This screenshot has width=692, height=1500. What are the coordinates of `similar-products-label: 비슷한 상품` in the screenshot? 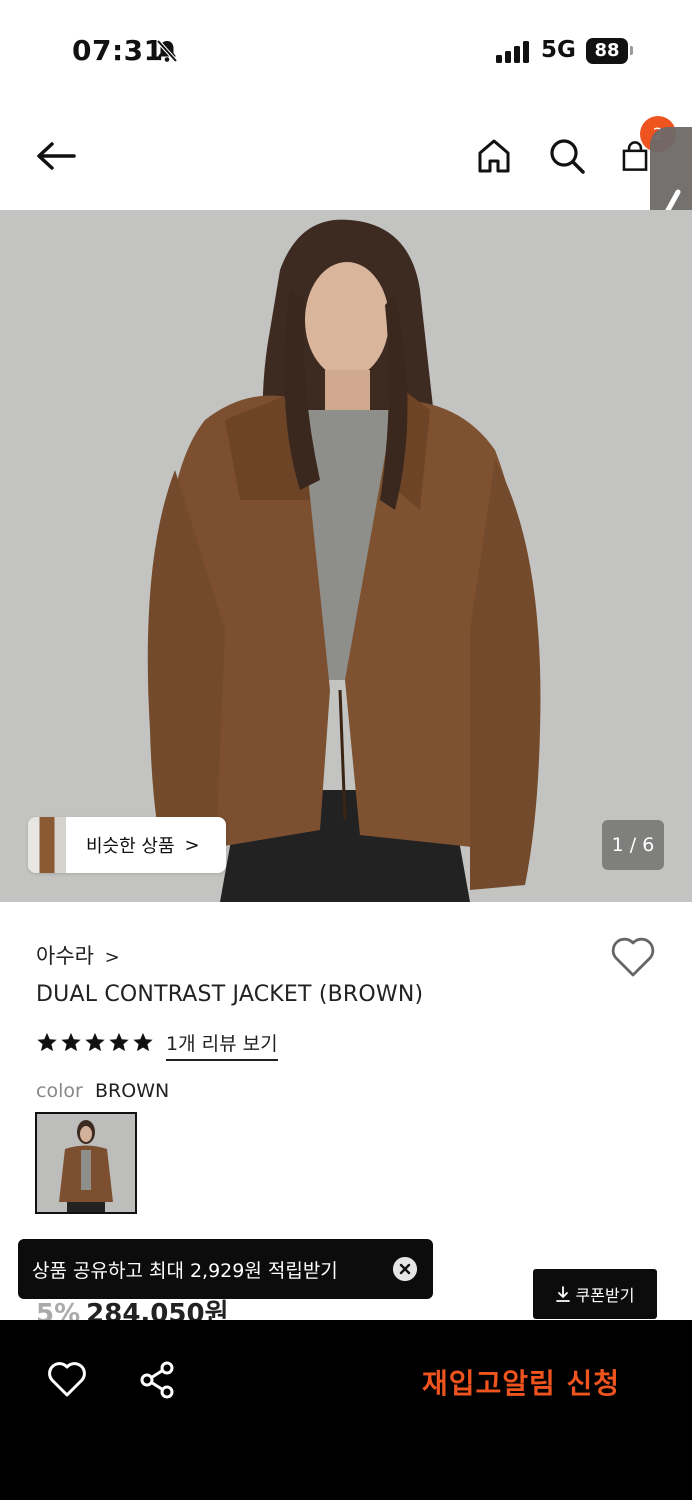 It's located at (130, 846).